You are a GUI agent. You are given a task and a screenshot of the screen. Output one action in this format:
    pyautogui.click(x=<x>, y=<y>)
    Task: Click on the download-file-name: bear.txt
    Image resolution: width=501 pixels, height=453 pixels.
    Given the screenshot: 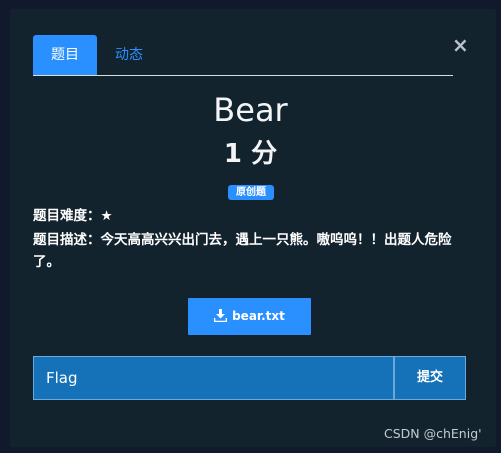 What is the action you would take?
    pyautogui.click(x=258, y=316)
    